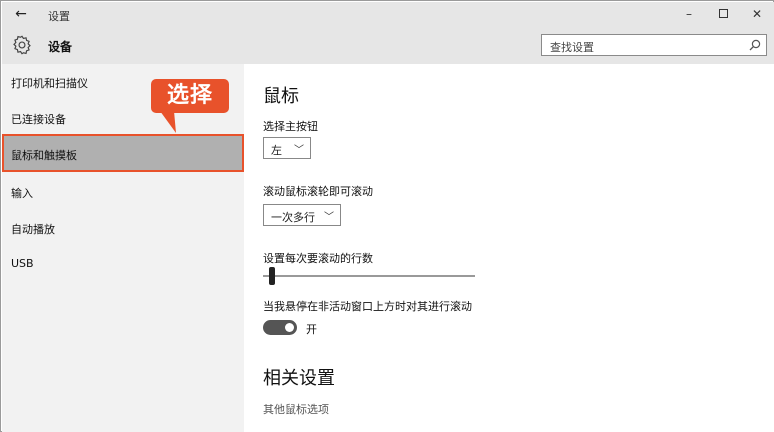 Image resolution: width=774 pixels, height=432 pixels. What do you see at coordinates (367, 306) in the screenshot?
I see `inactive-scroll-label: 当我悬停在非活动窗口上方时对其进行滚动` at bounding box center [367, 306].